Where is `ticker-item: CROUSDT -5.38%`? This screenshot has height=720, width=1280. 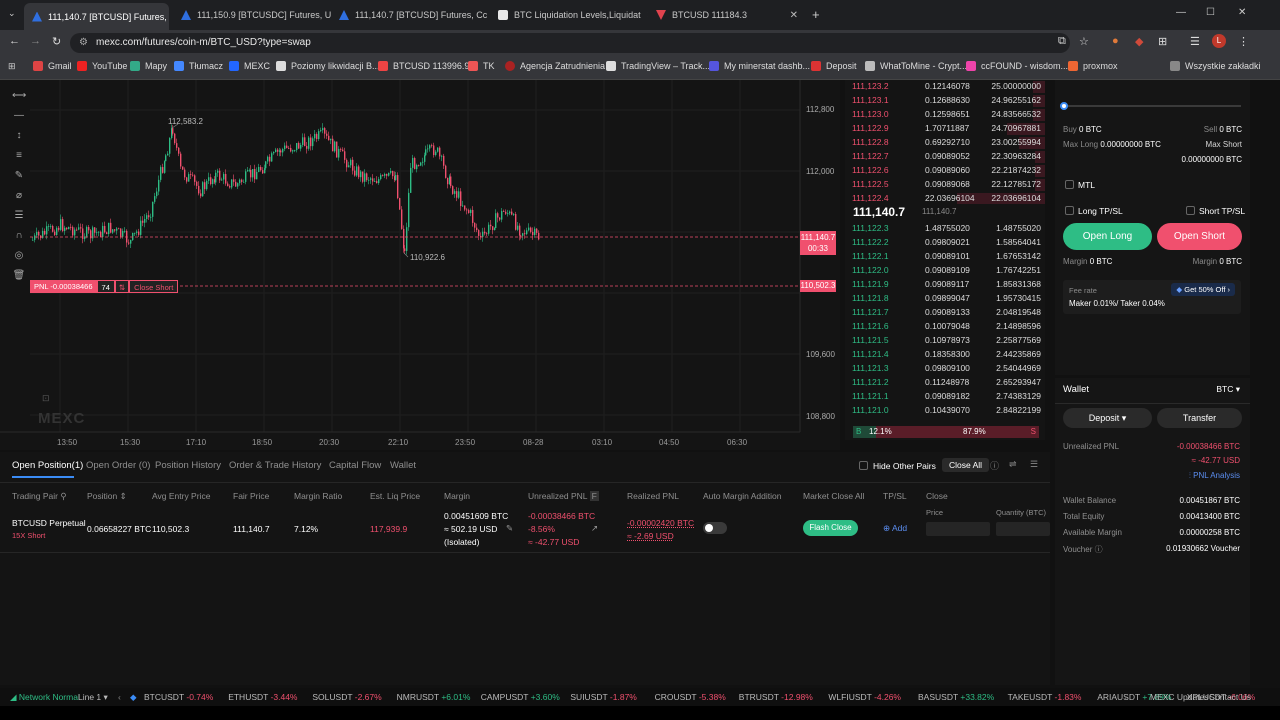
ticker-item: CROUSDT -5.38% is located at coordinates (690, 697).